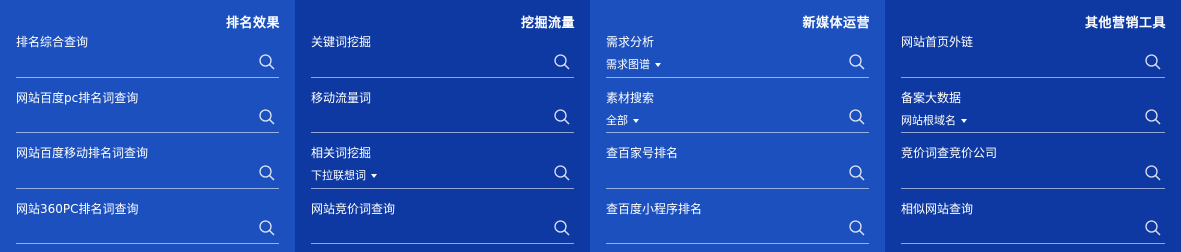 The width and height of the screenshot is (1181, 252). I want to click on type-select: 网站根域名, so click(934, 121).